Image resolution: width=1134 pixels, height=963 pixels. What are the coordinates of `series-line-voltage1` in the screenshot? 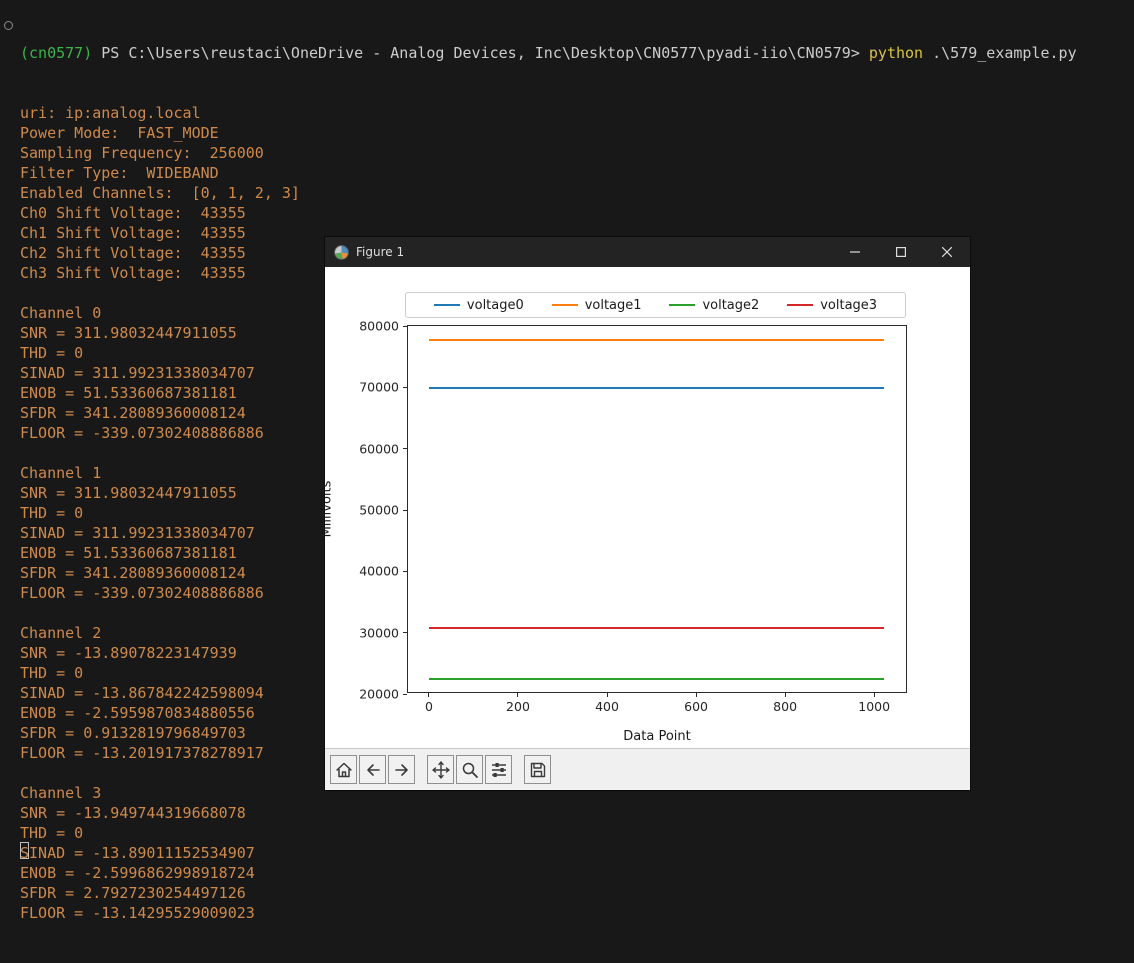 It's located at (656, 340).